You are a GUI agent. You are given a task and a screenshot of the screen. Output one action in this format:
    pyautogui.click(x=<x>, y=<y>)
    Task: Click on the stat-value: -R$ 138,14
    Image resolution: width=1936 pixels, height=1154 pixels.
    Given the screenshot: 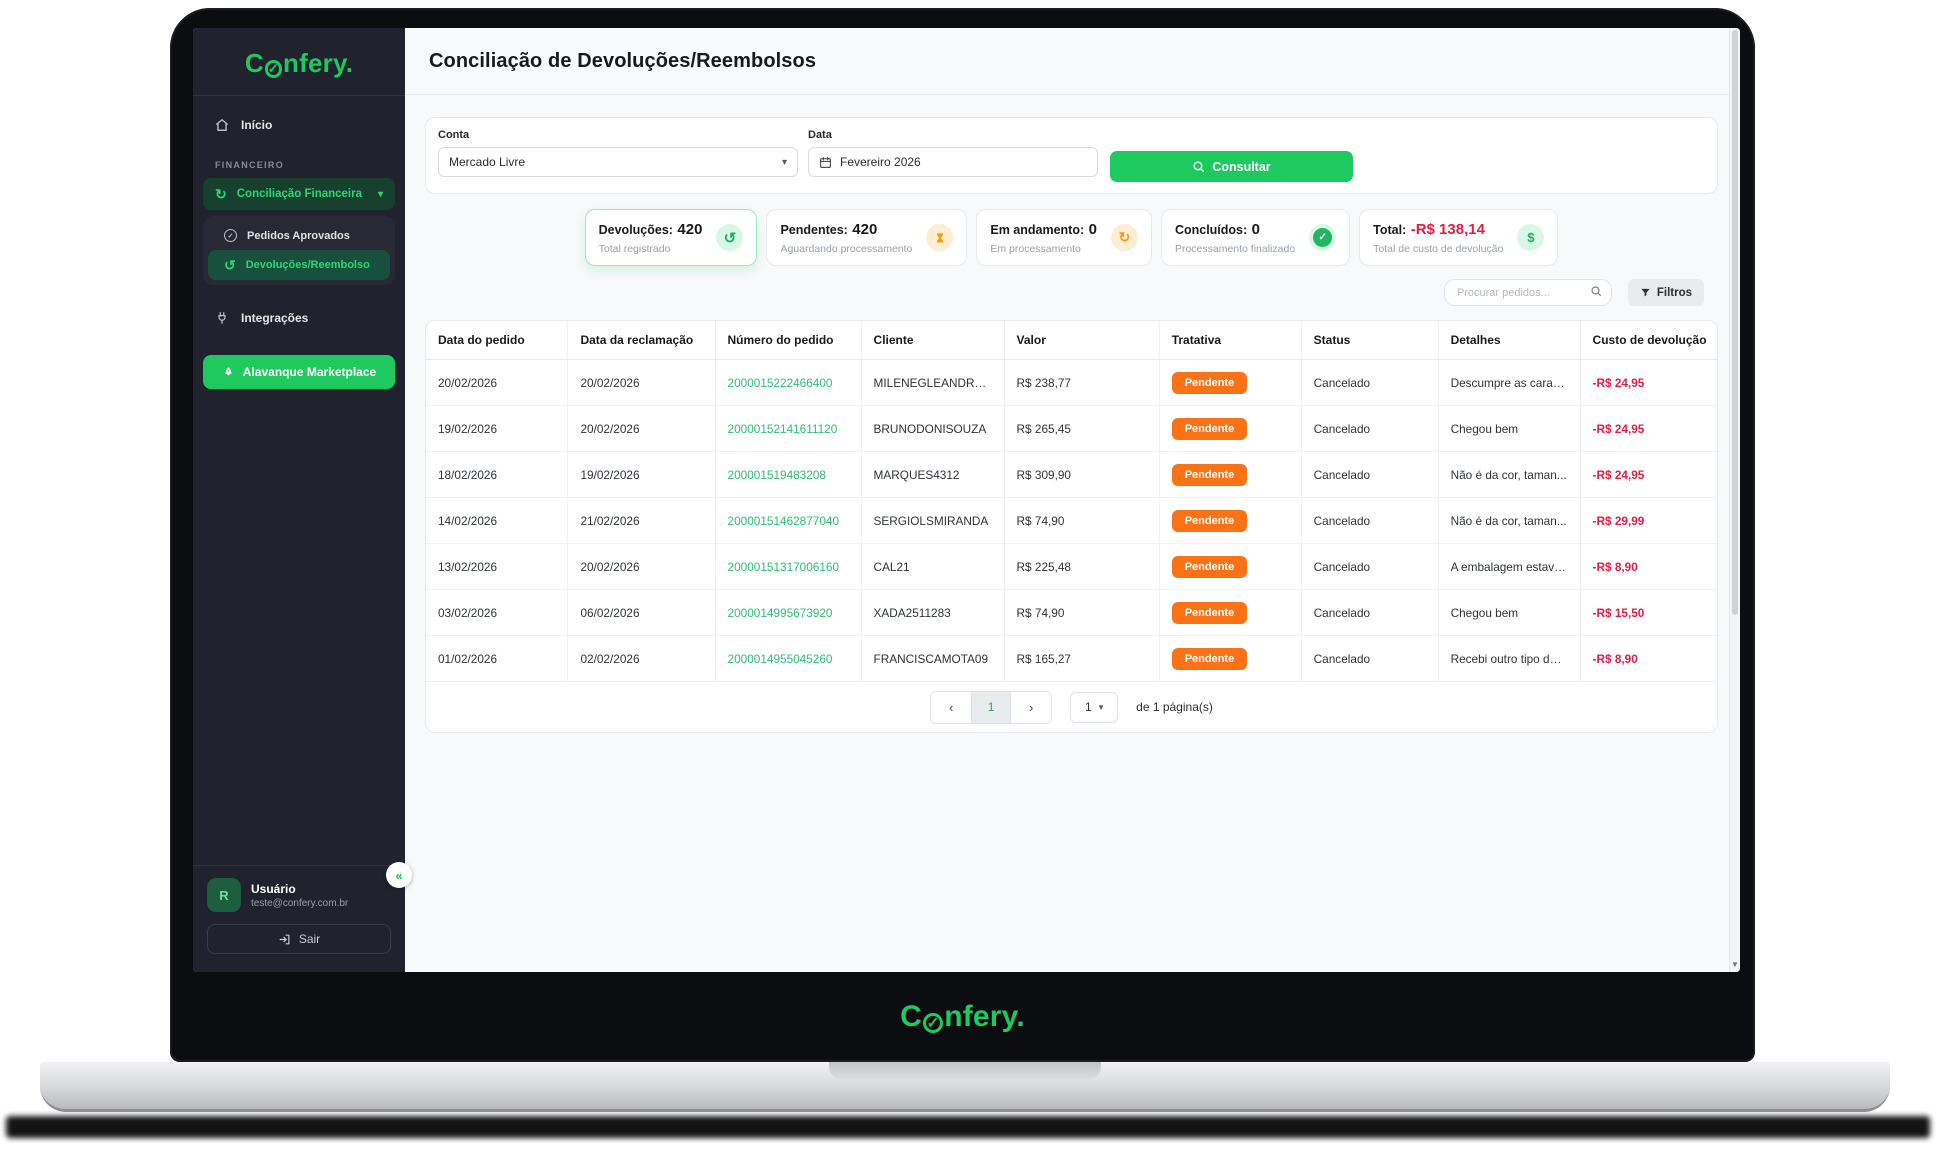 What is the action you would take?
    pyautogui.click(x=1447, y=229)
    